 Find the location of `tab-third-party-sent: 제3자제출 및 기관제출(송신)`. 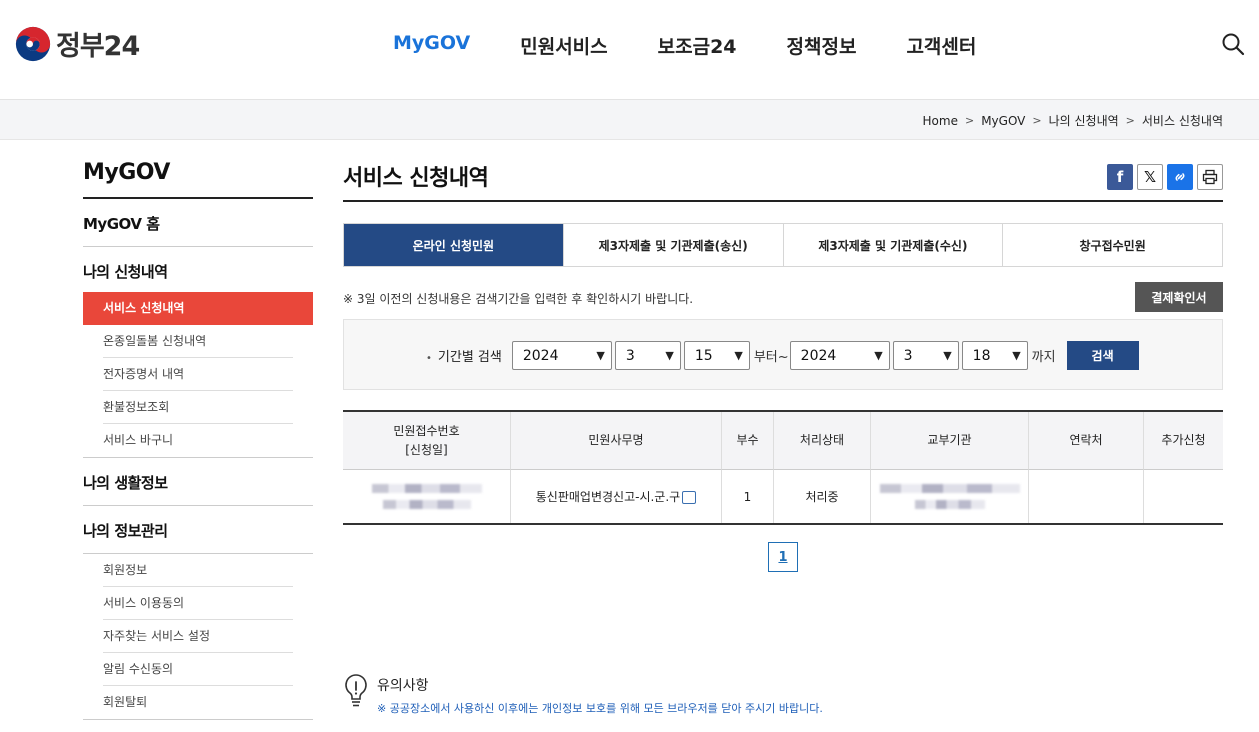

tab-third-party-sent: 제3자제출 및 기관제출(송신) is located at coordinates (672, 245).